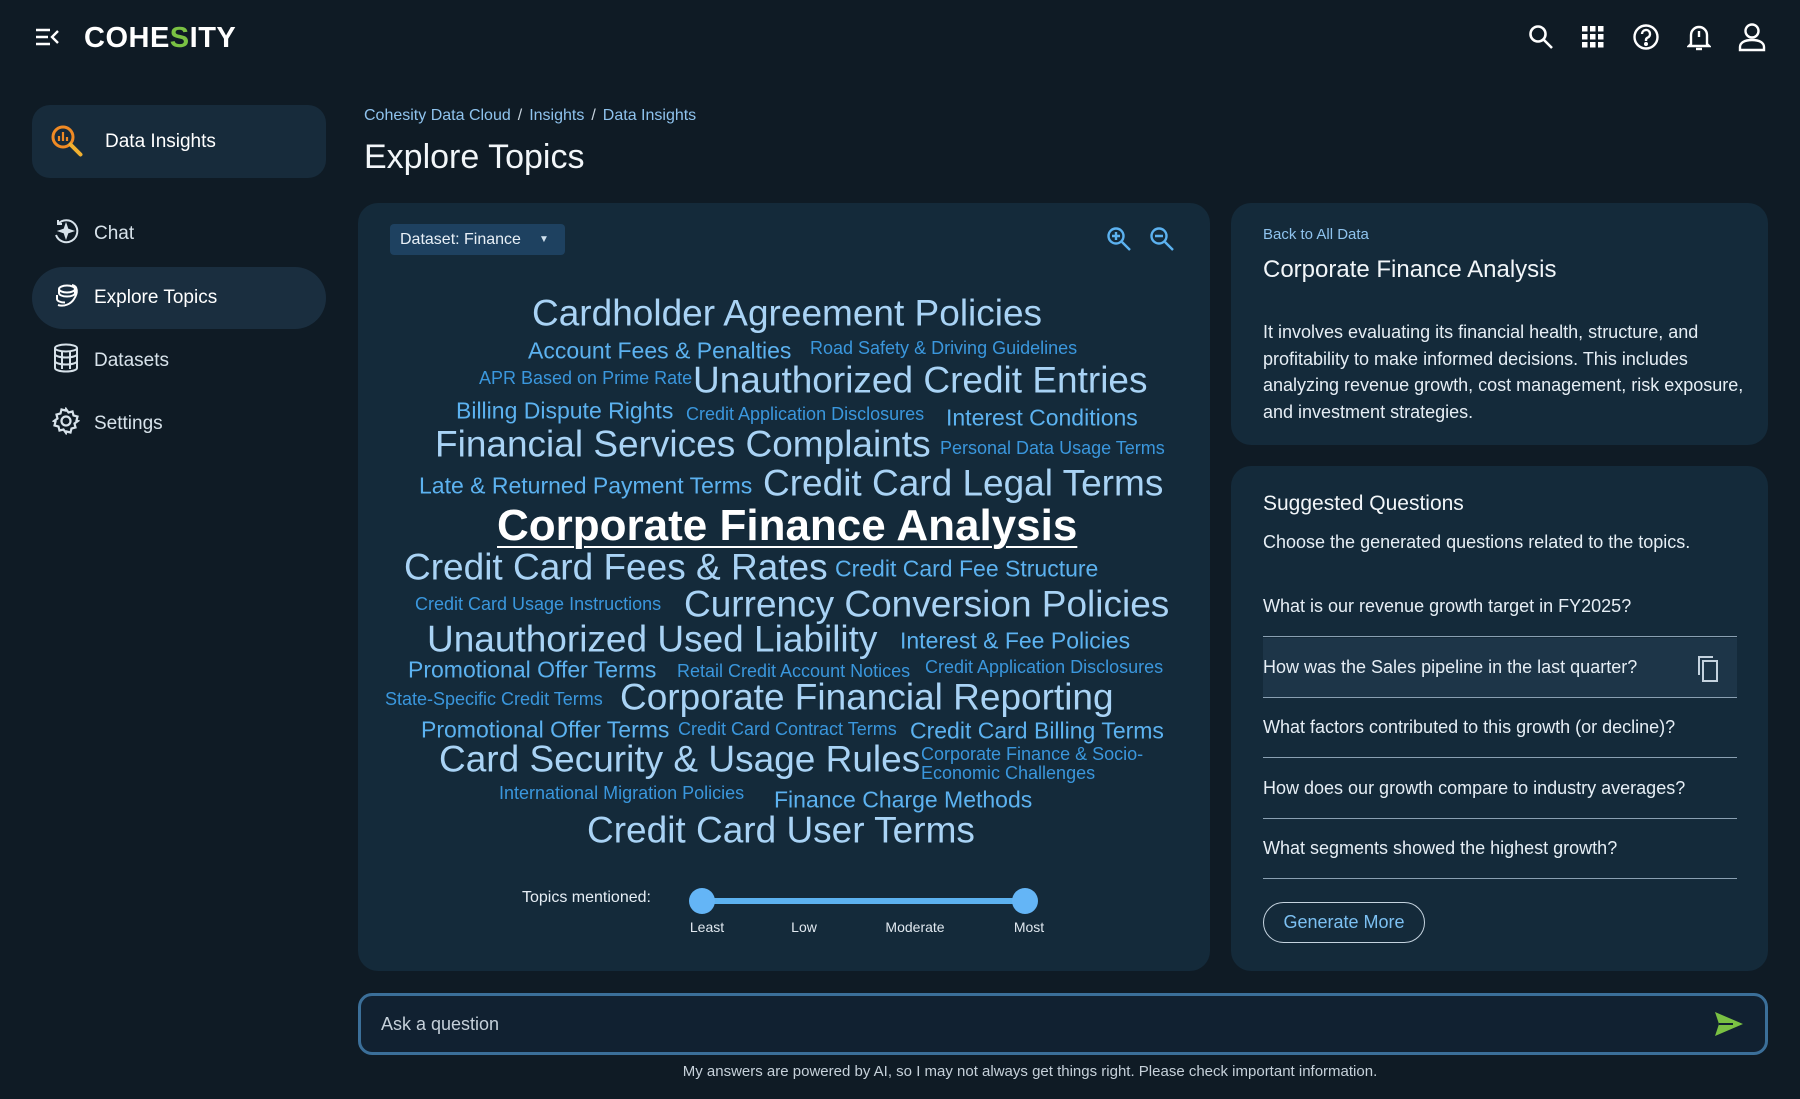 The height and width of the screenshot is (1099, 1800). Describe the element at coordinates (679, 759) in the screenshot. I see `topic-word: Card Security & Usage Rules` at that location.